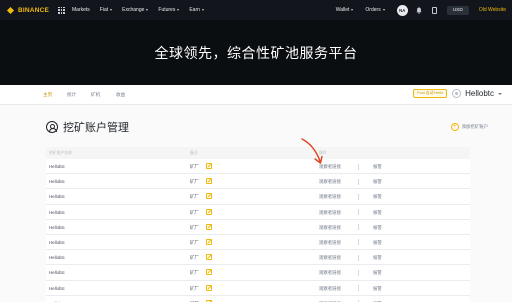  What do you see at coordinates (52, 127) in the screenshot?
I see `user-circle-icon` at bounding box center [52, 127].